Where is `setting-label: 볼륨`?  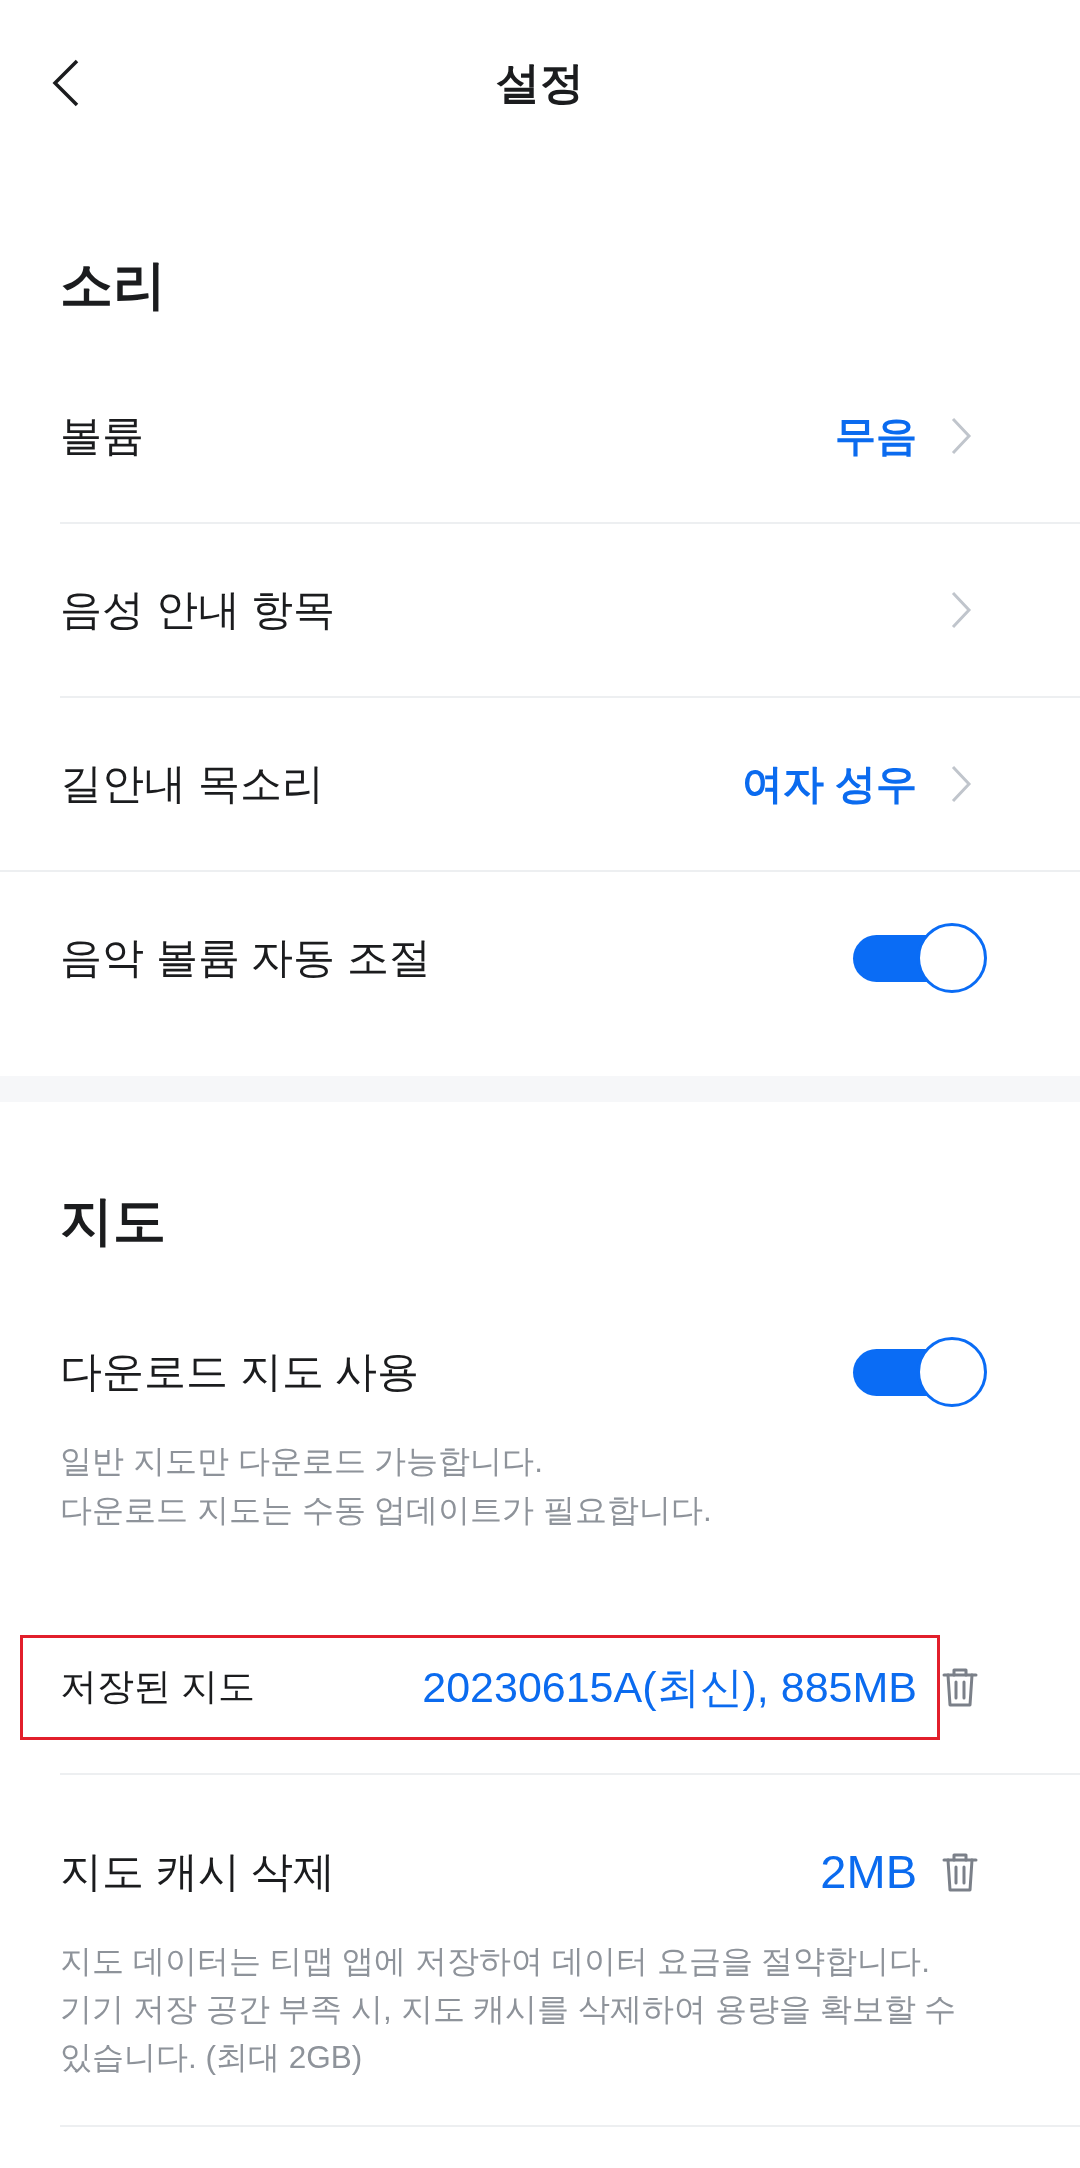 setting-label: 볼륨 is located at coordinates (102, 436).